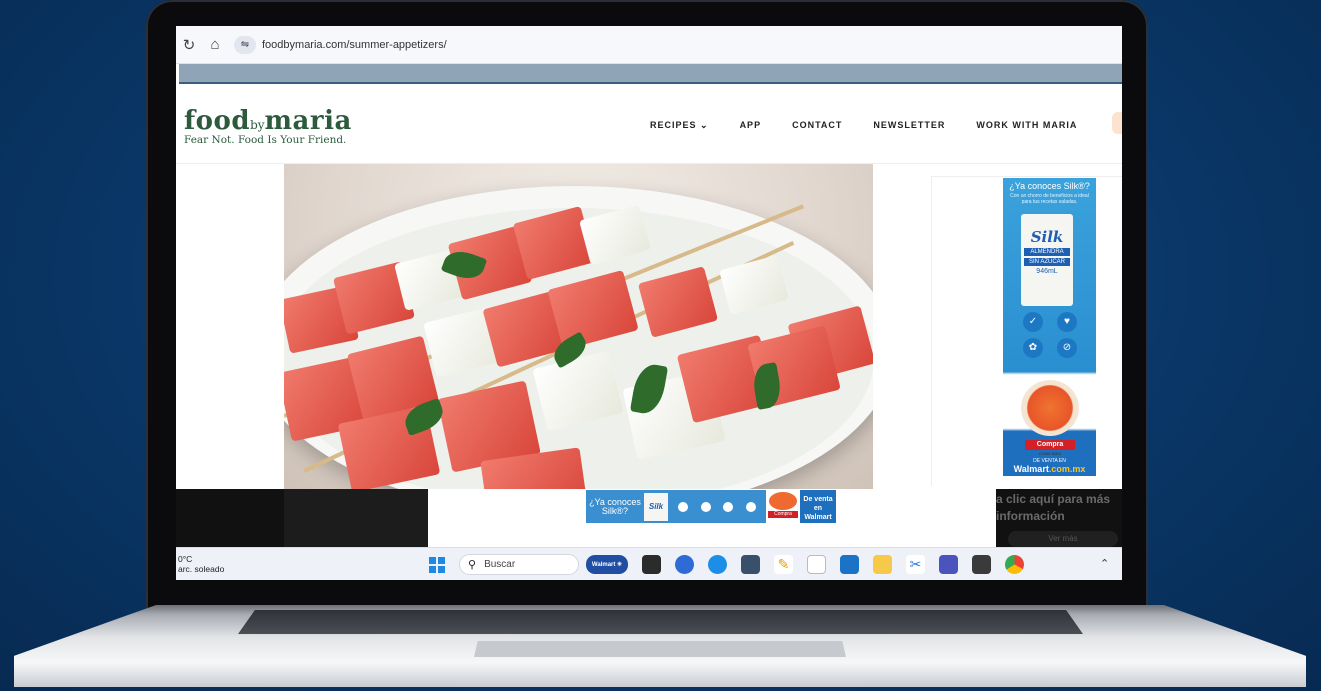 The image size is (1321, 691). I want to click on edge-icon, so click(717, 564).